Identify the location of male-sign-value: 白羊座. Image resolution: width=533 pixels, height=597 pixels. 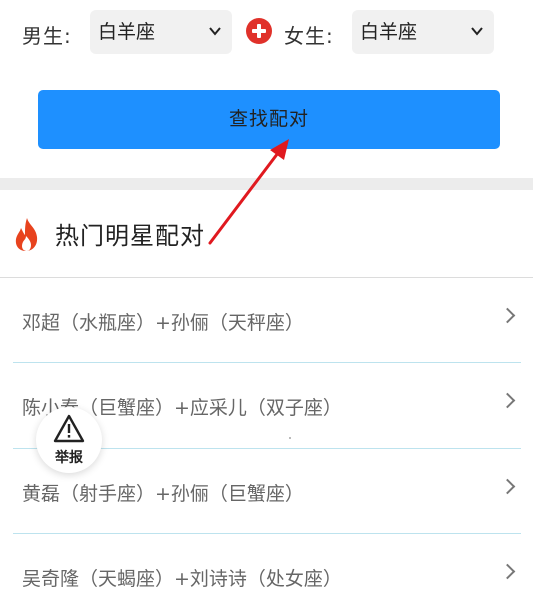
(127, 32).